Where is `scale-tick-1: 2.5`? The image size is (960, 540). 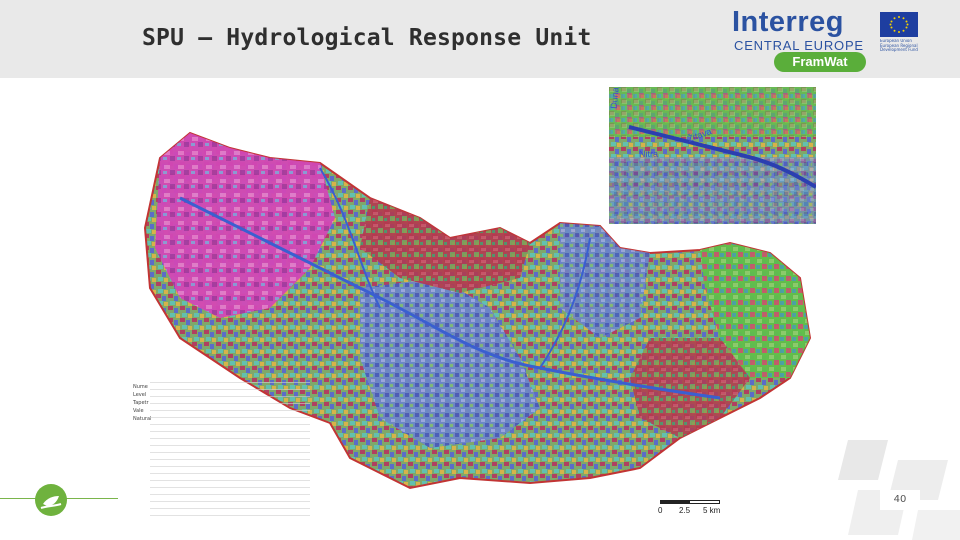 scale-tick-1: 2.5 is located at coordinates (685, 510).